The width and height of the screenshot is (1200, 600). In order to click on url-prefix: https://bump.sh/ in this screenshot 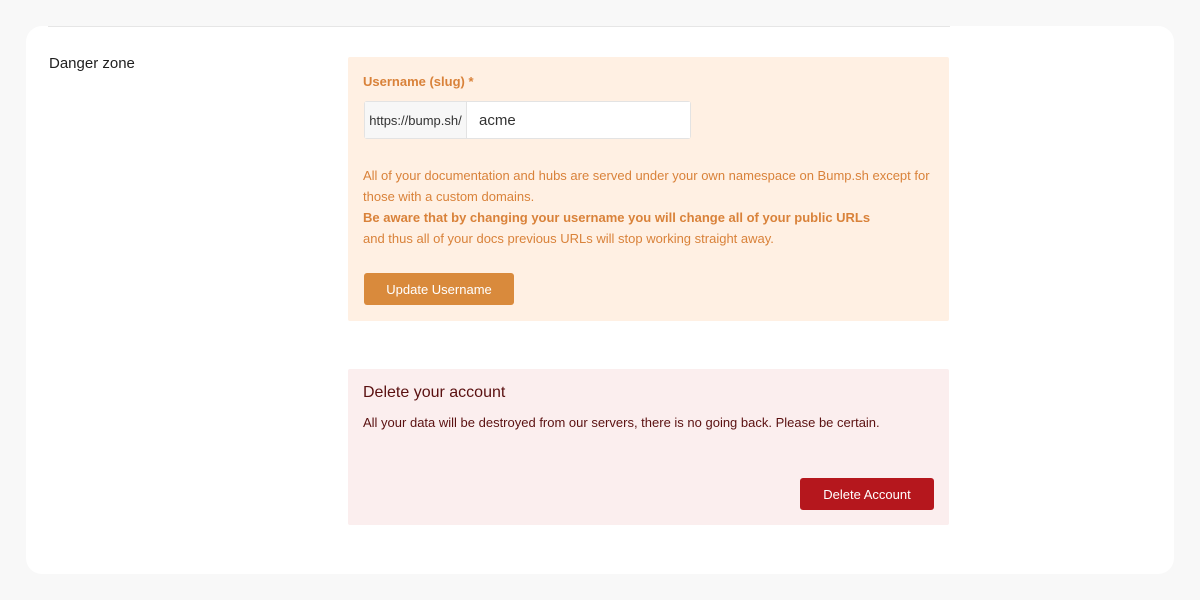, I will do `click(416, 120)`.